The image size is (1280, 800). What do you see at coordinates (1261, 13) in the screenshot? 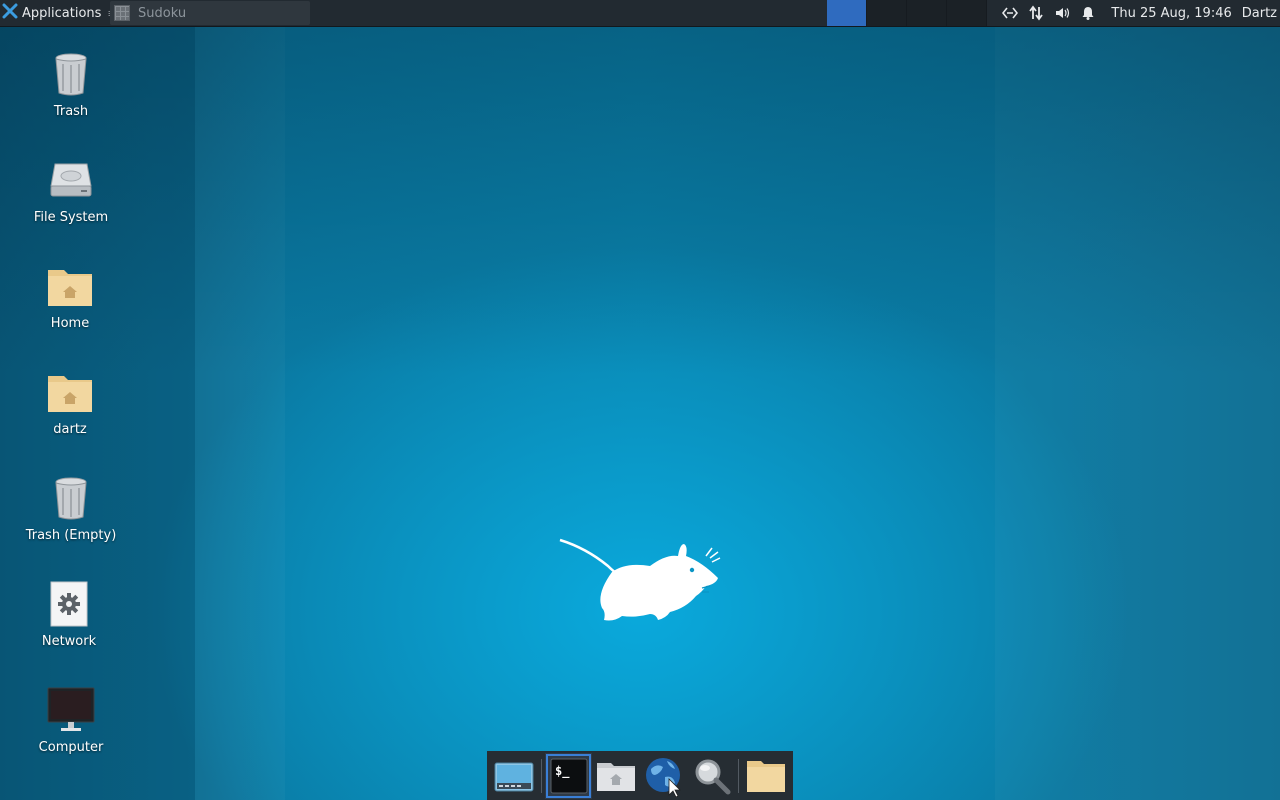
I see `user-menu: Dartz` at bounding box center [1261, 13].